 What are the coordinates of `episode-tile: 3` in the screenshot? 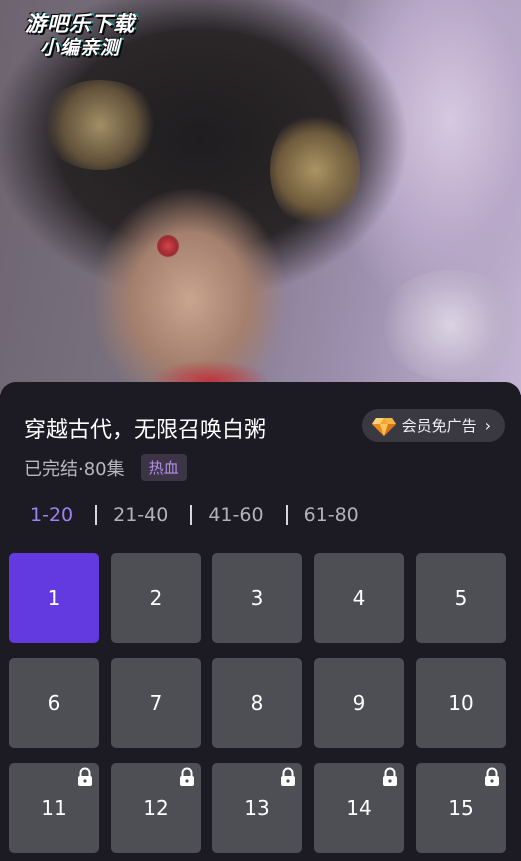 It's located at (257, 598).